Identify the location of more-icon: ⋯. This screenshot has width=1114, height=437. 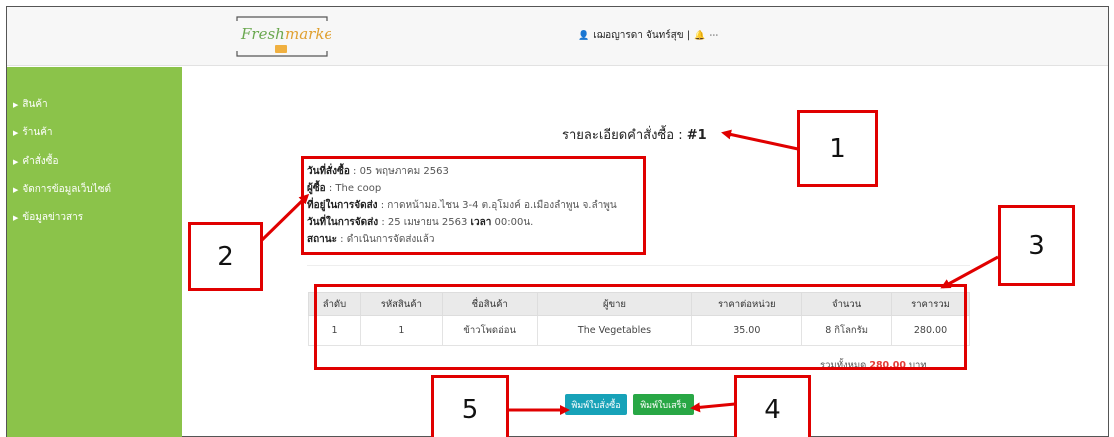
(713, 36).